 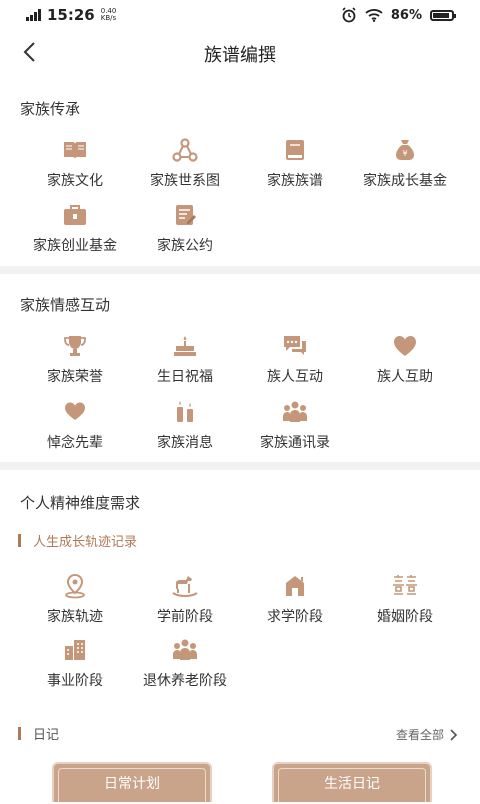 I want to click on money-bag-icon: ¥, so click(x=405, y=150).